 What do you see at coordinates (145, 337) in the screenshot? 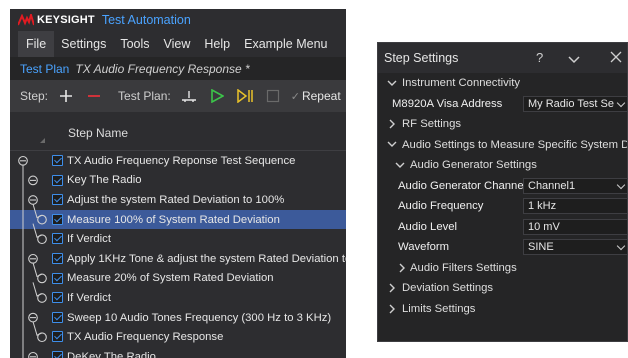
I see `step-name: TX Audio Frequency Response` at bounding box center [145, 337].